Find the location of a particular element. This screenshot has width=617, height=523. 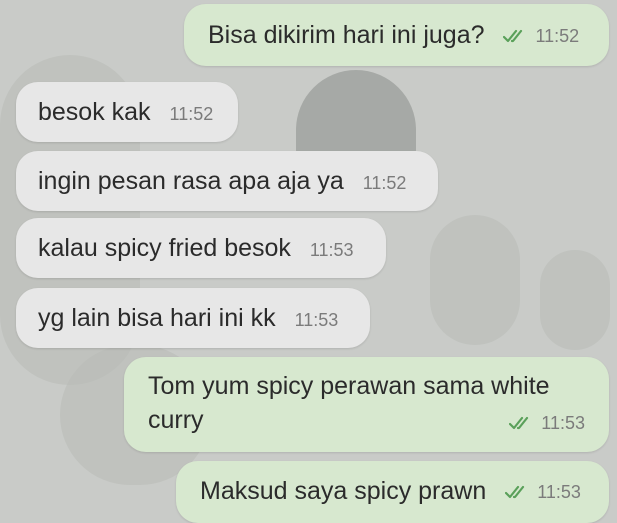

message-text: kalau spicy fried besok is located at coordinates (164, 248).